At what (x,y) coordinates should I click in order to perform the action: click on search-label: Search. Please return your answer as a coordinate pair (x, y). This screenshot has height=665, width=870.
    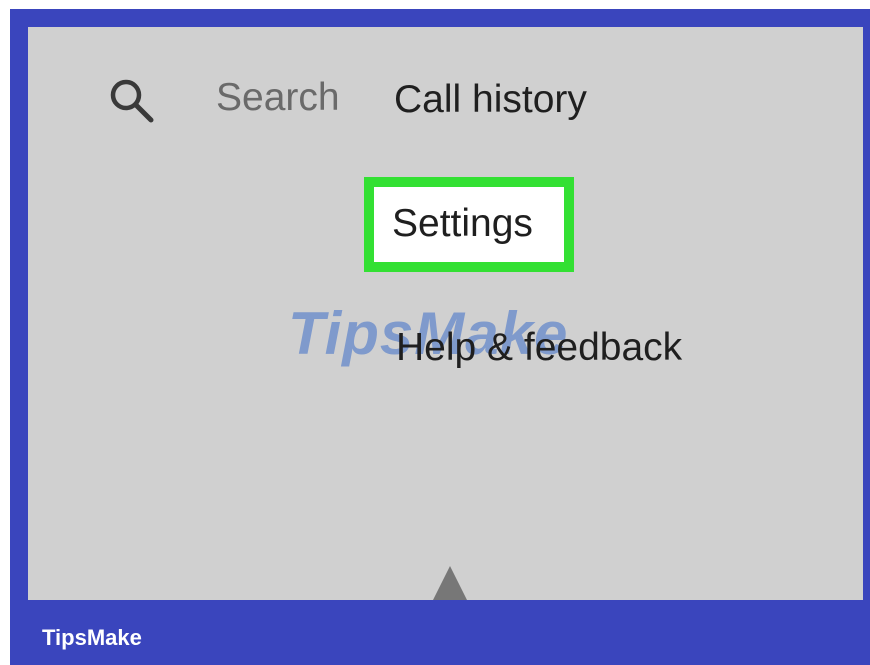
    Looking at the image, I should click on (278, 98).